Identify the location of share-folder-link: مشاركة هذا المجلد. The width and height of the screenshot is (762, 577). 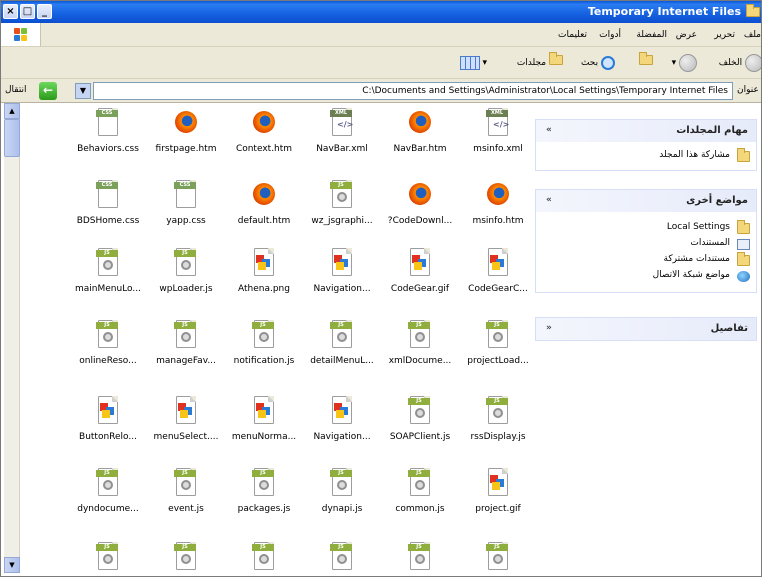
(646, 156).